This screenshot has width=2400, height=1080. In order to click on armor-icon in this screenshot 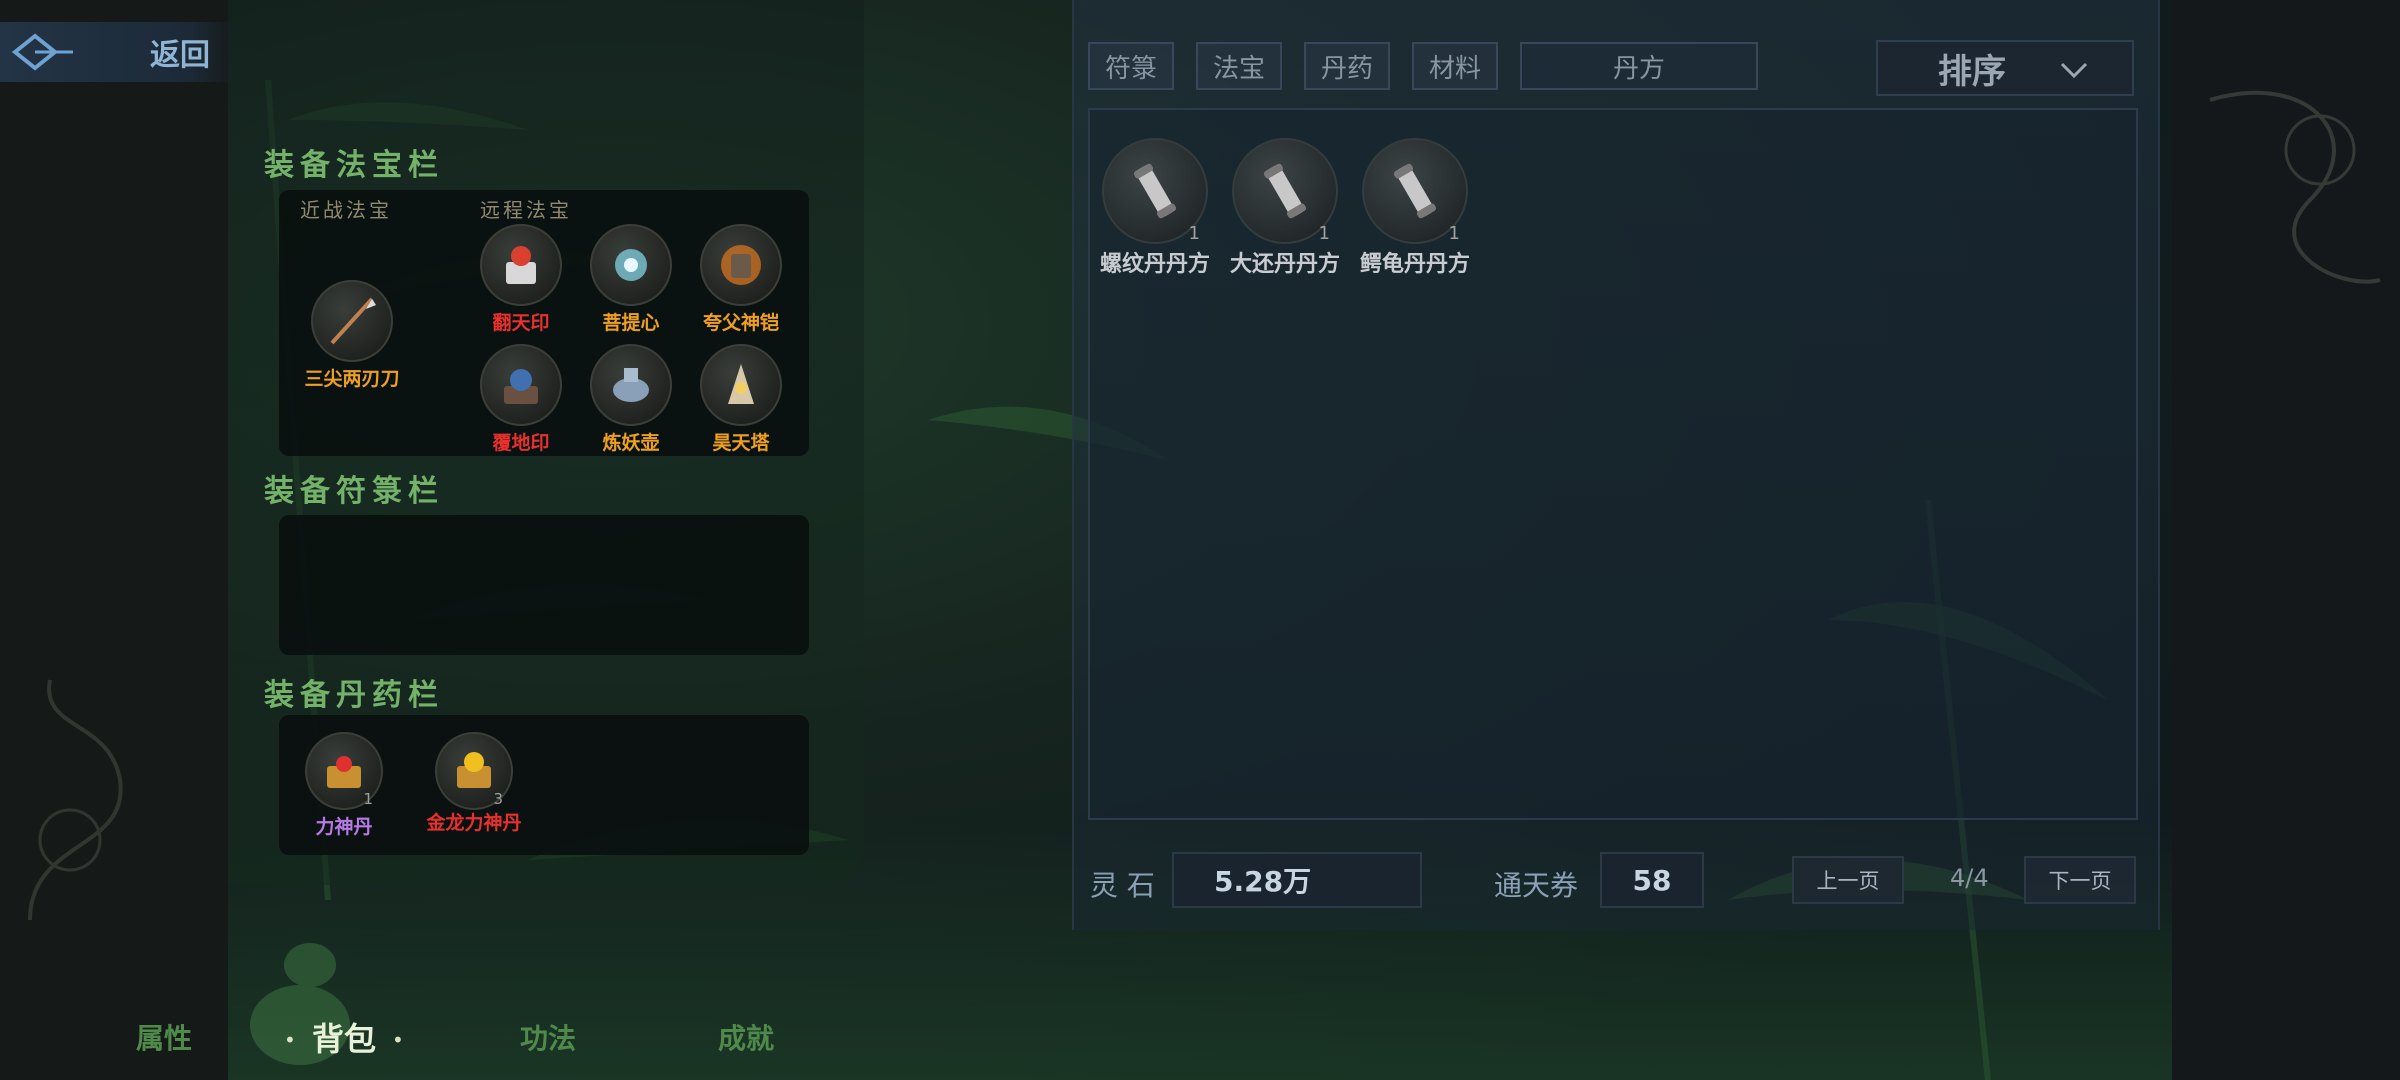, I will do `click(741, 265)`.